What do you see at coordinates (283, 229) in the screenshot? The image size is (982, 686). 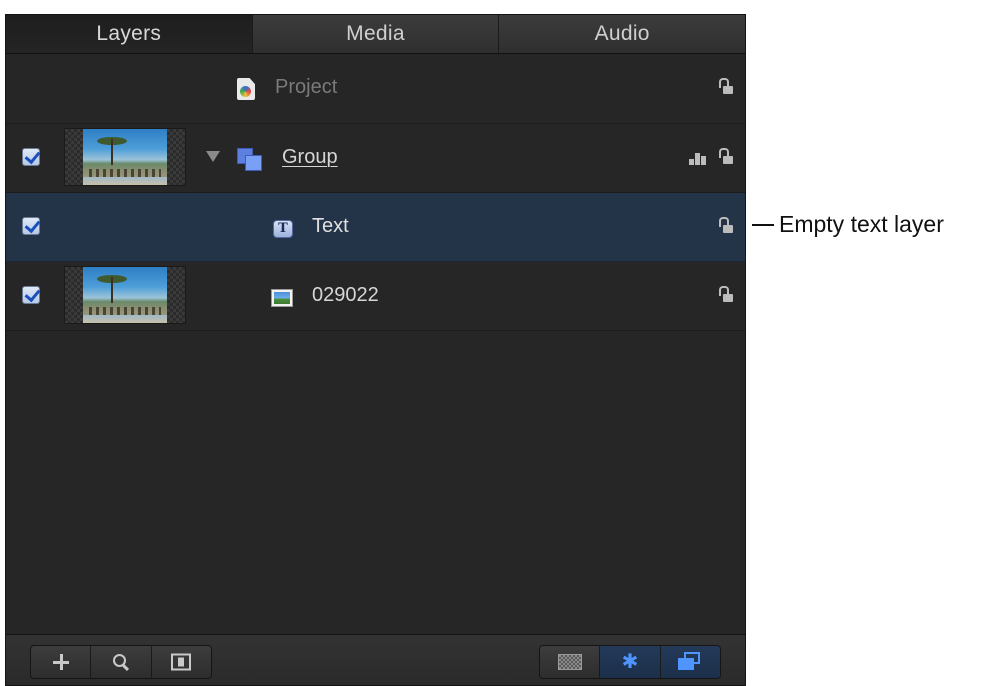 I see `text-layer-icon: T` at bounding box center [283, 229].